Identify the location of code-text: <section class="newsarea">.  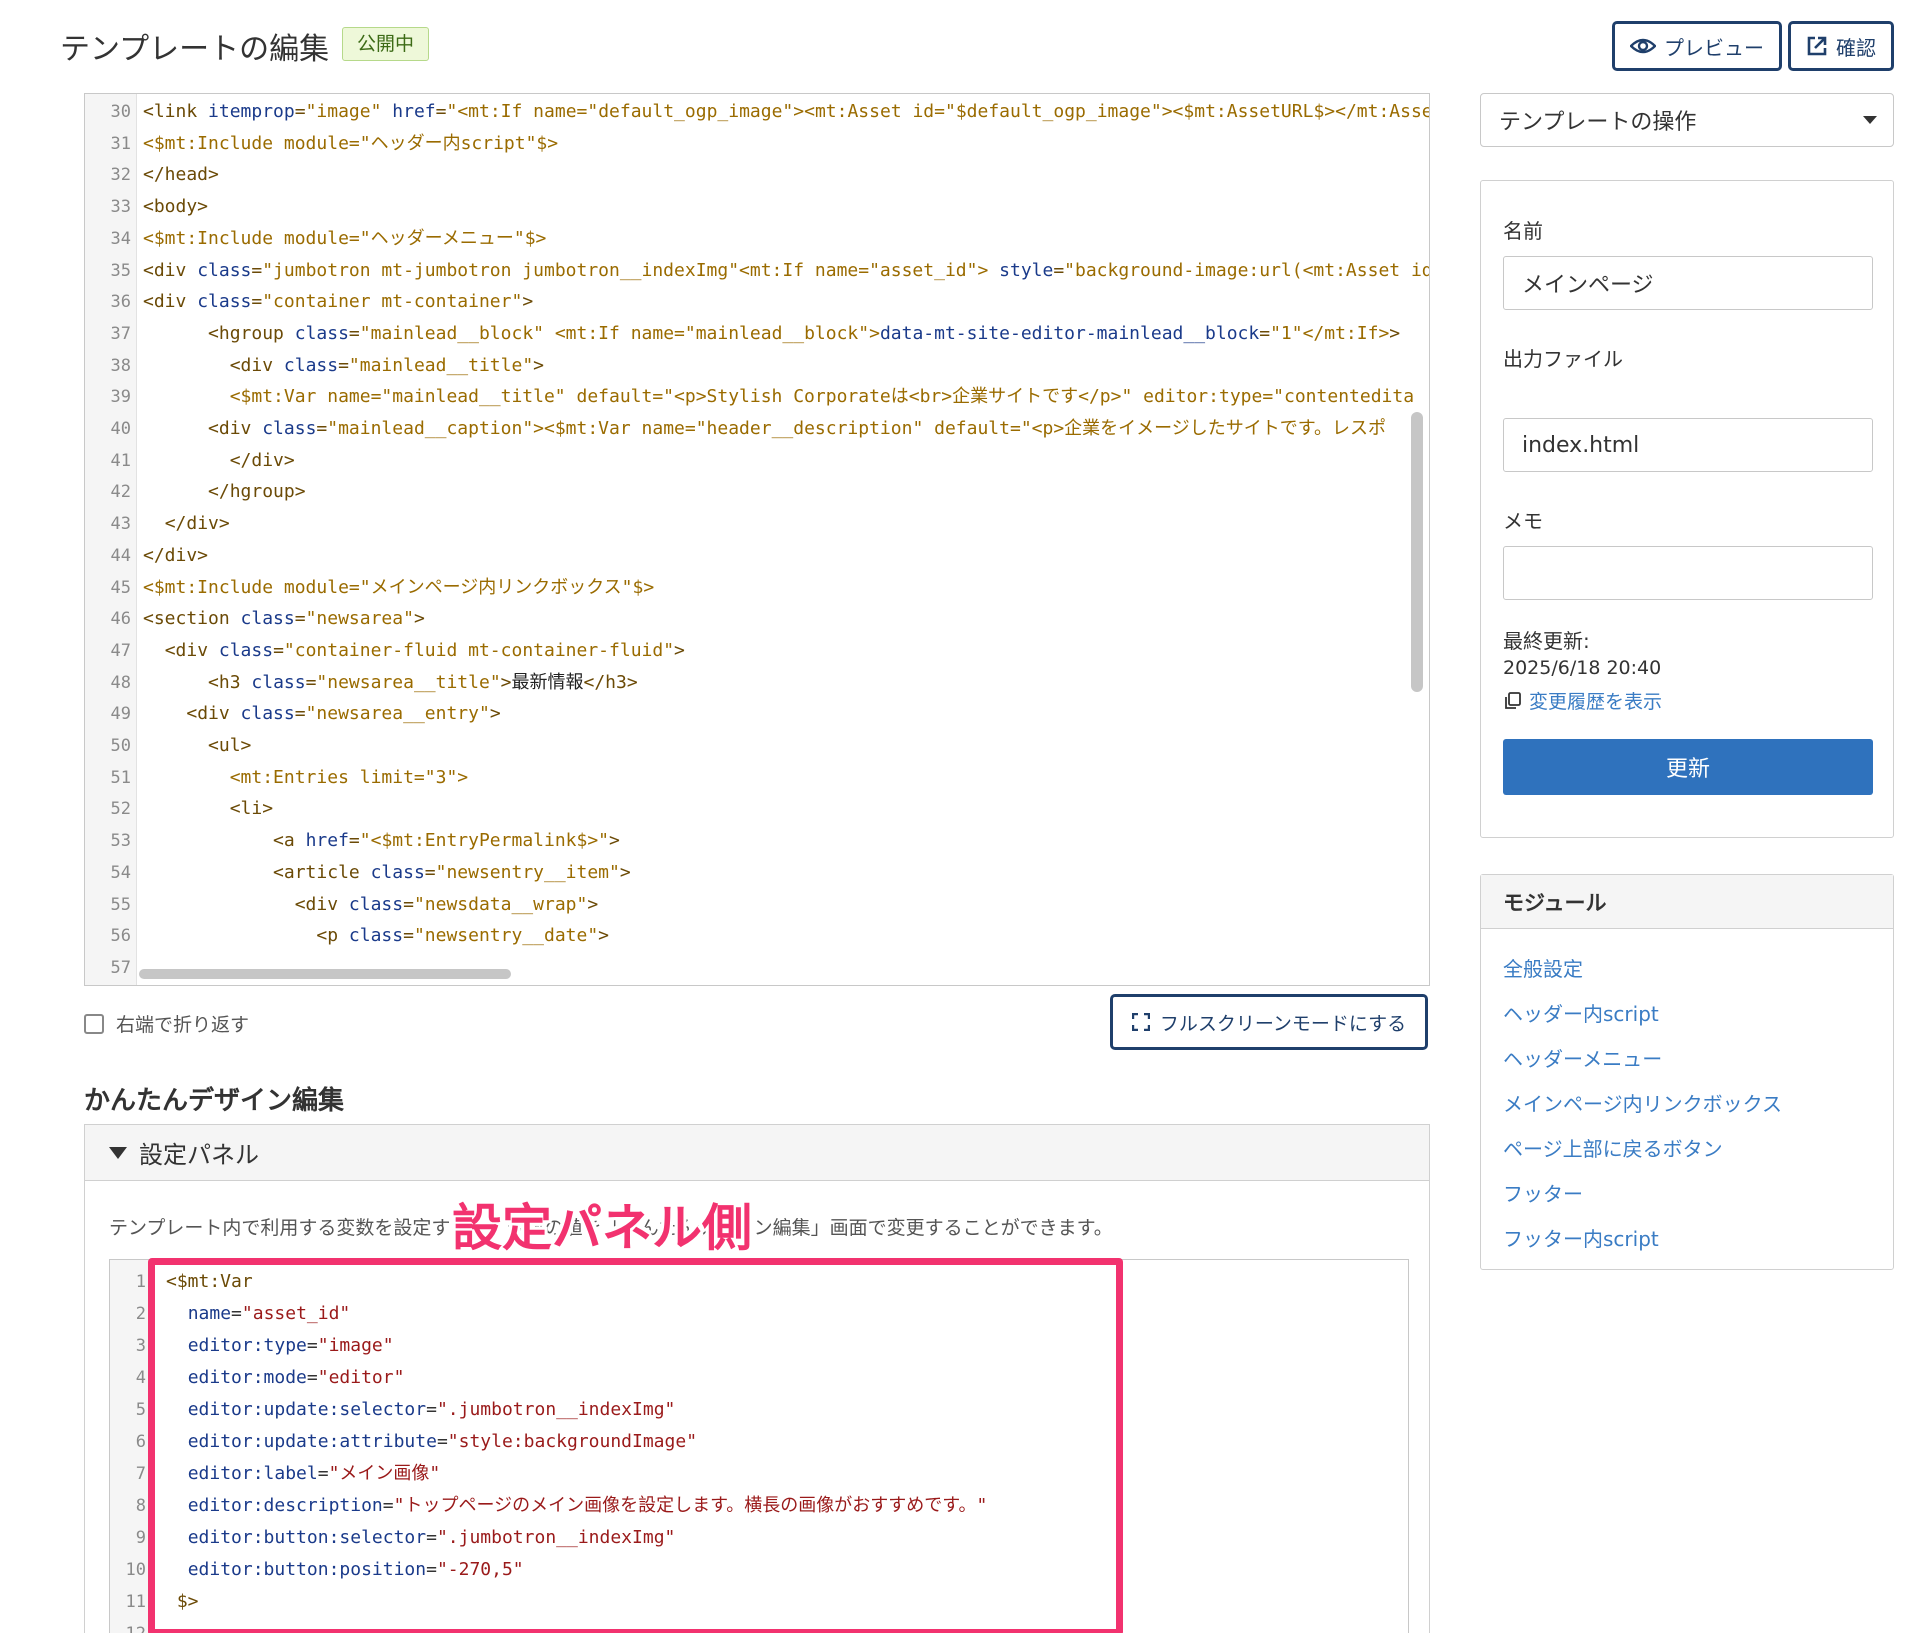
(284, 619).